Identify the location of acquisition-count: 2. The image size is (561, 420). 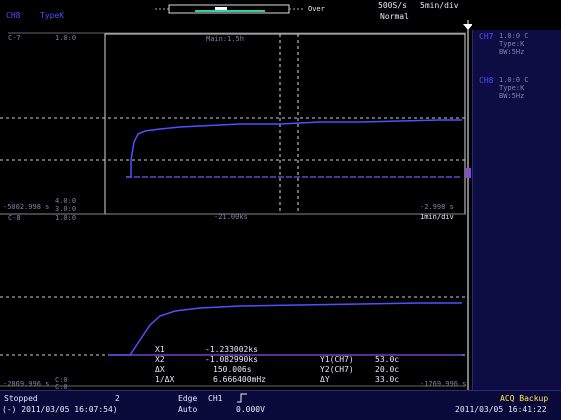
(117, 398).